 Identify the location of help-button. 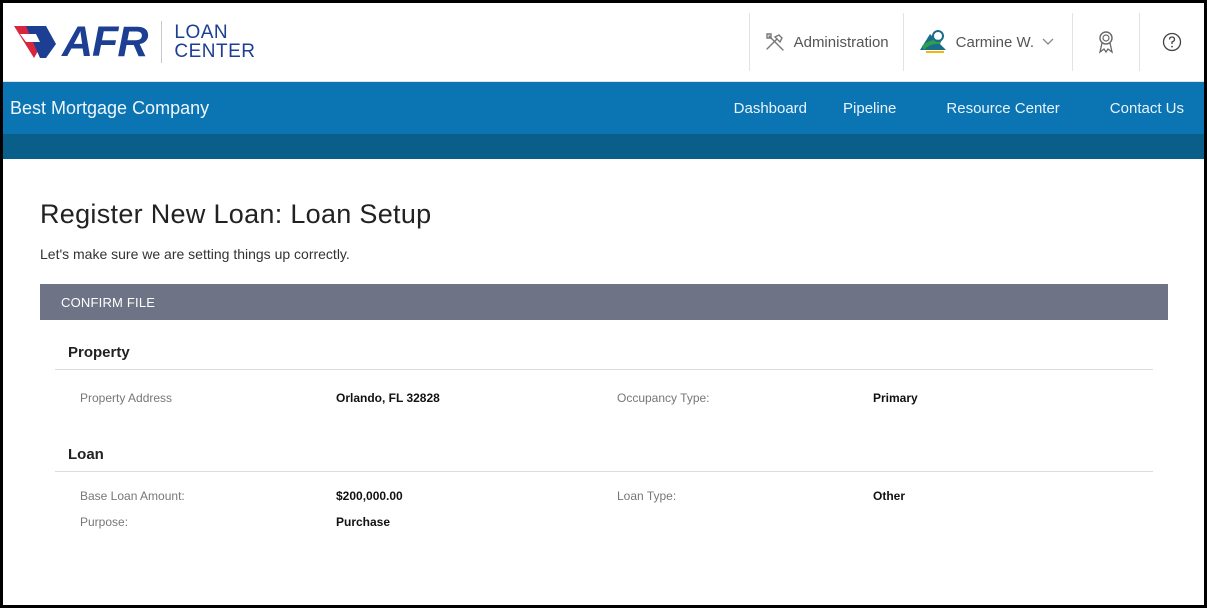
(1171, 42).